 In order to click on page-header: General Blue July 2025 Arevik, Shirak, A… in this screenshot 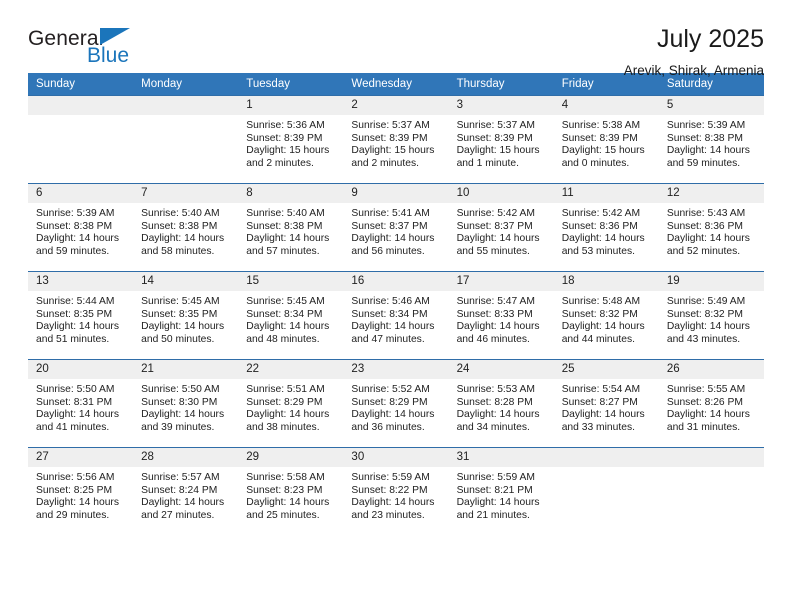, I will do `click(396, 38)`.